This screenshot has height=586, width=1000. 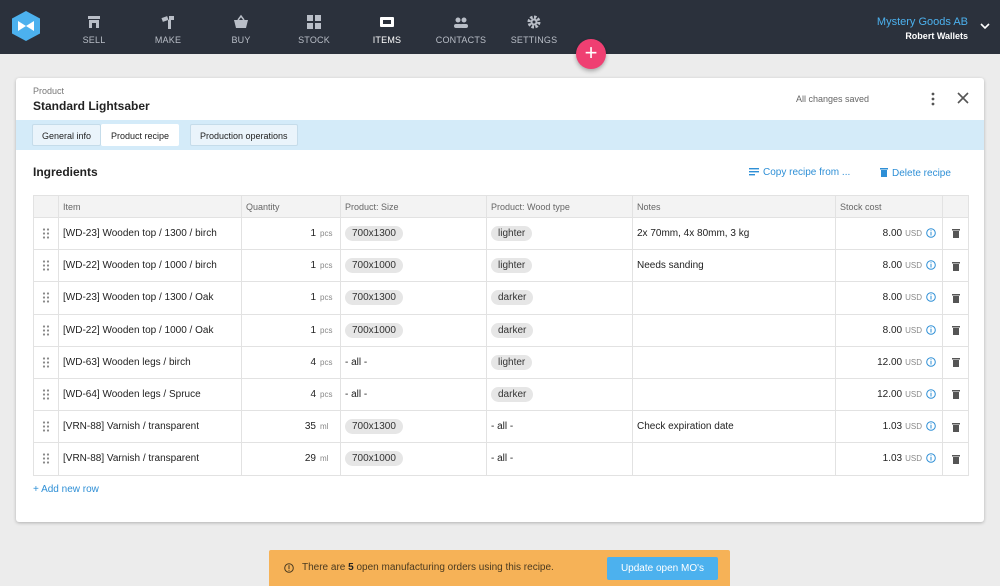 I want to click on unit-label: pcs, so click(x=326, y=330).